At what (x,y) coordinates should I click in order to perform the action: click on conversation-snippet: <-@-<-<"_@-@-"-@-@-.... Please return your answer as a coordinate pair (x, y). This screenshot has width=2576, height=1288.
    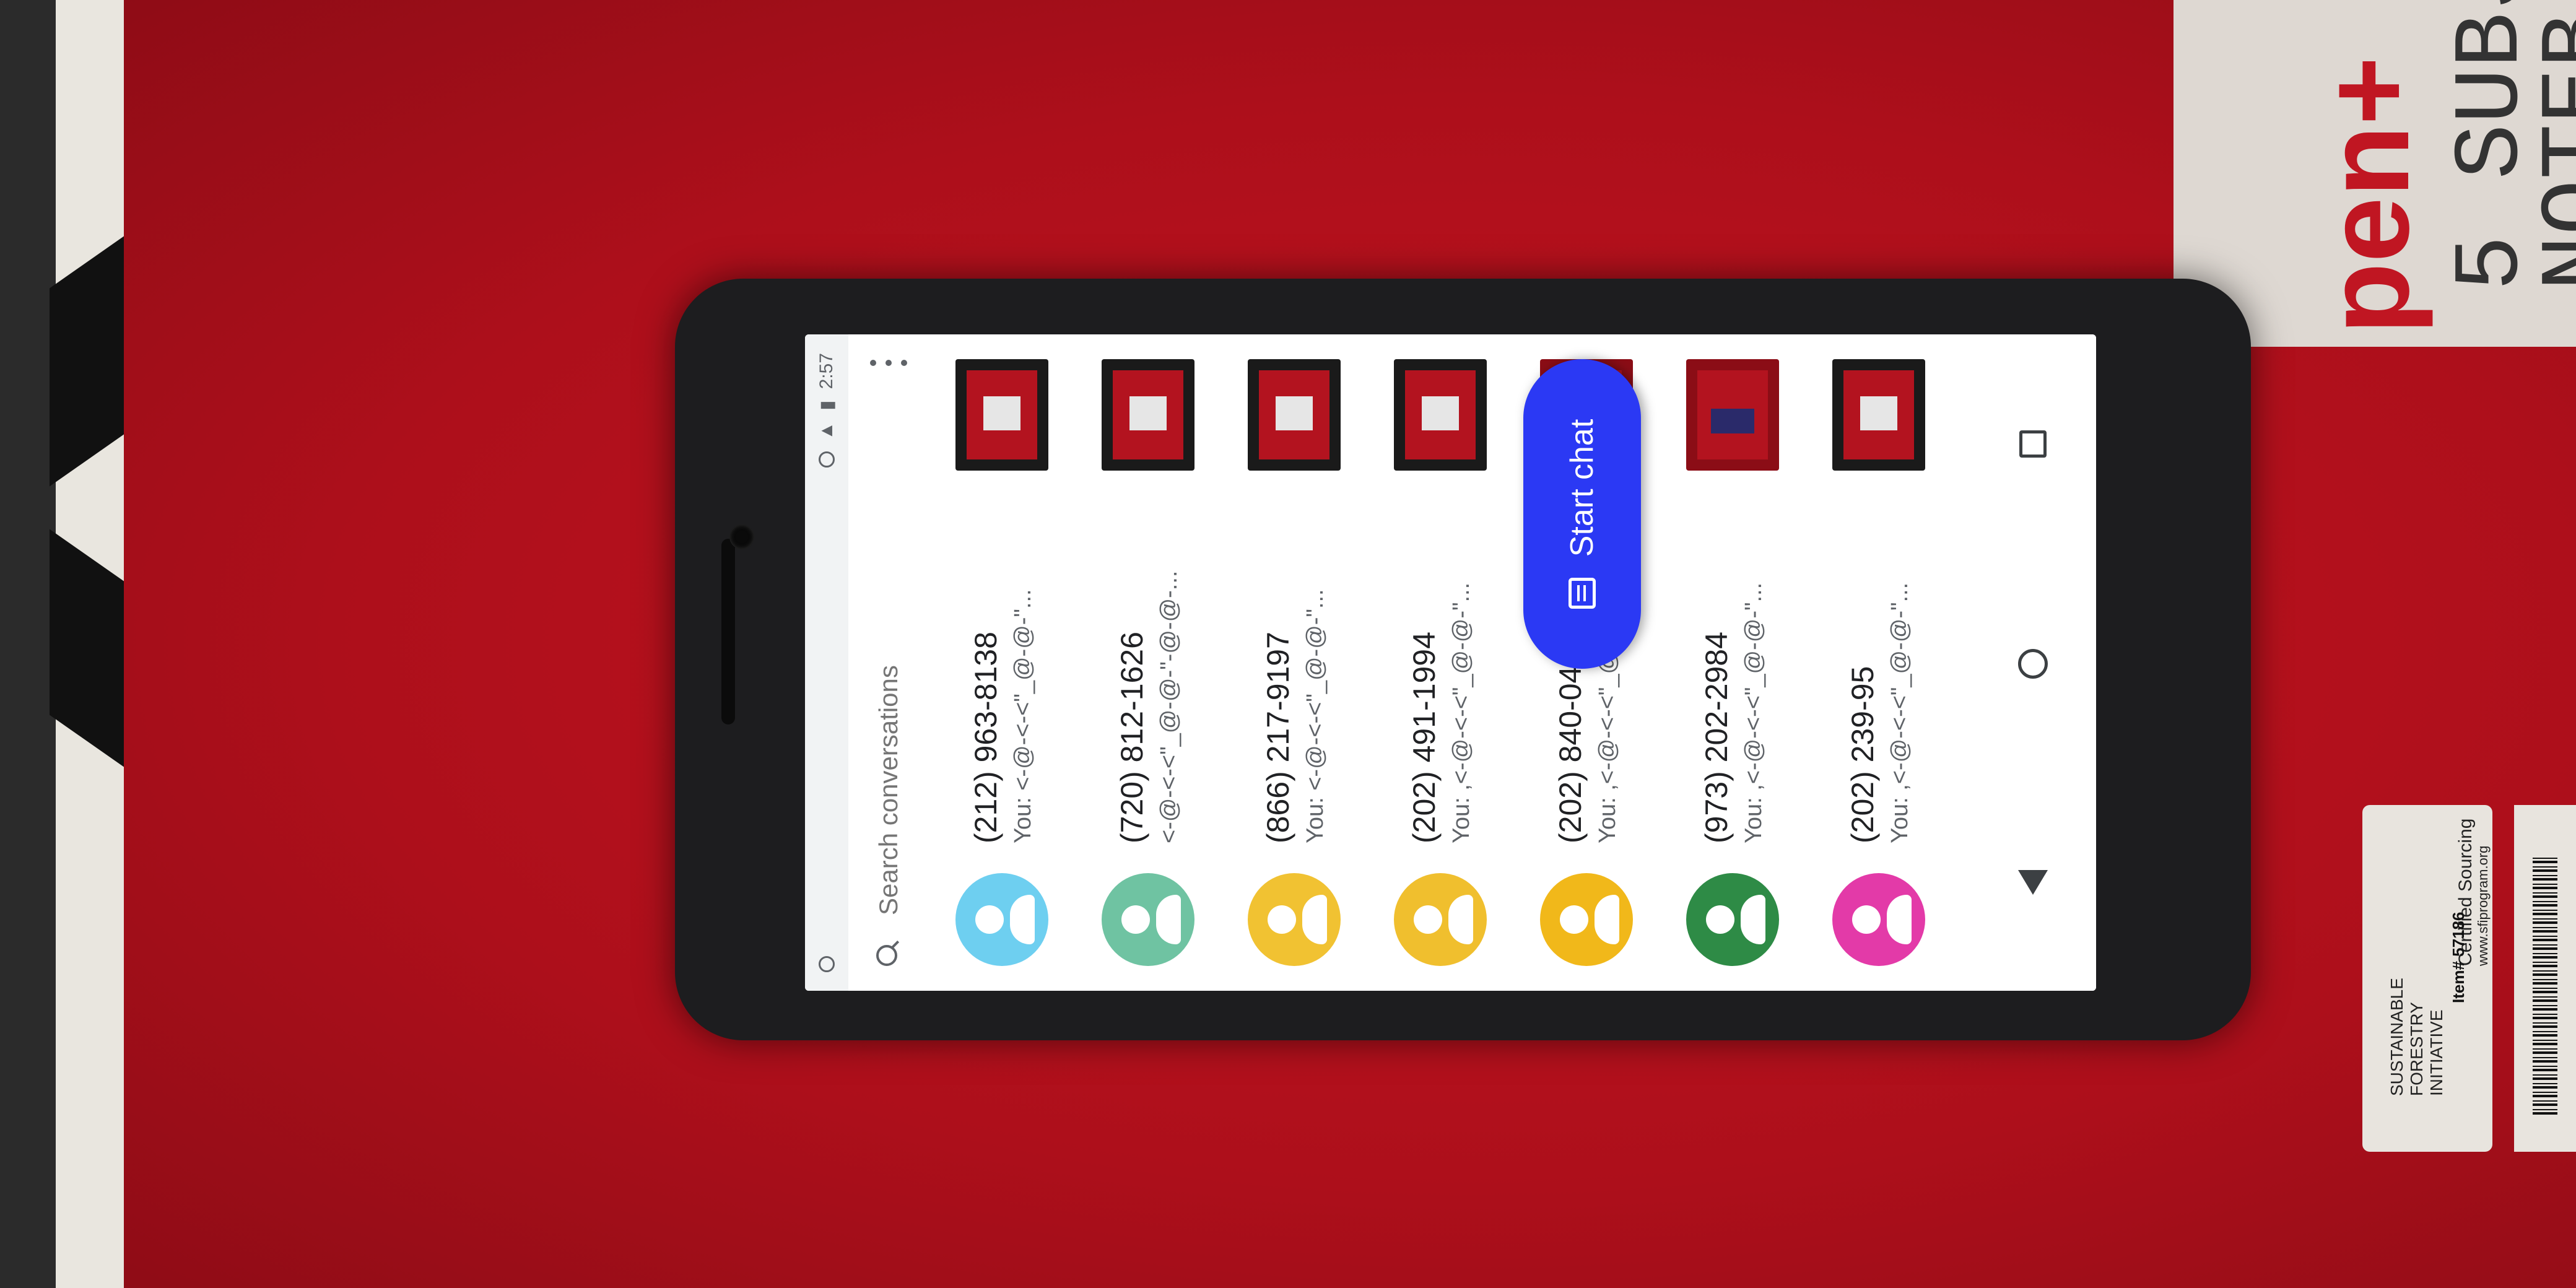
    Looking at the image, I should click on (1168, 706).